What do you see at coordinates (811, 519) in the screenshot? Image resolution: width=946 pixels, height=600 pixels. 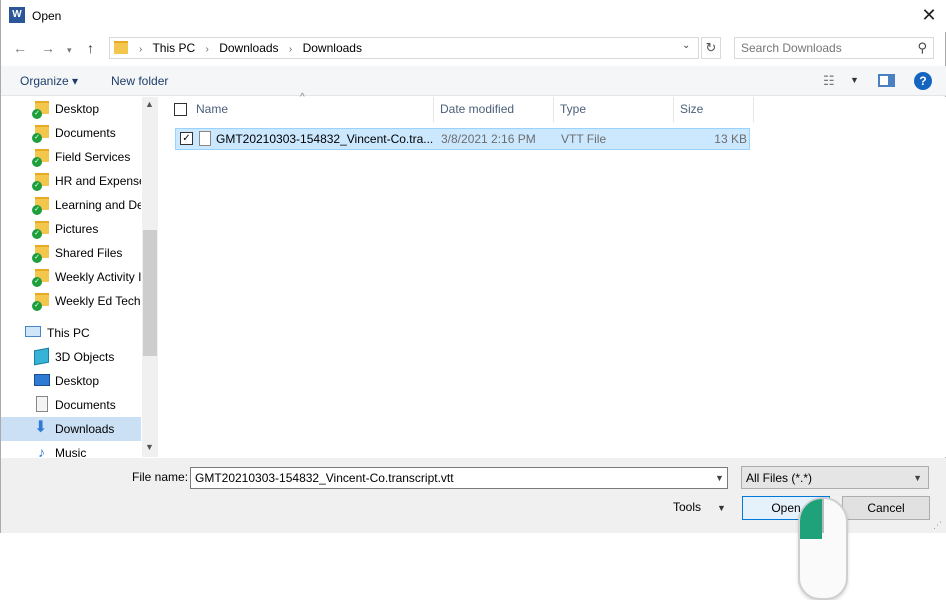 I see `mouse-left-button-icon` at bounding box center [811, 519].